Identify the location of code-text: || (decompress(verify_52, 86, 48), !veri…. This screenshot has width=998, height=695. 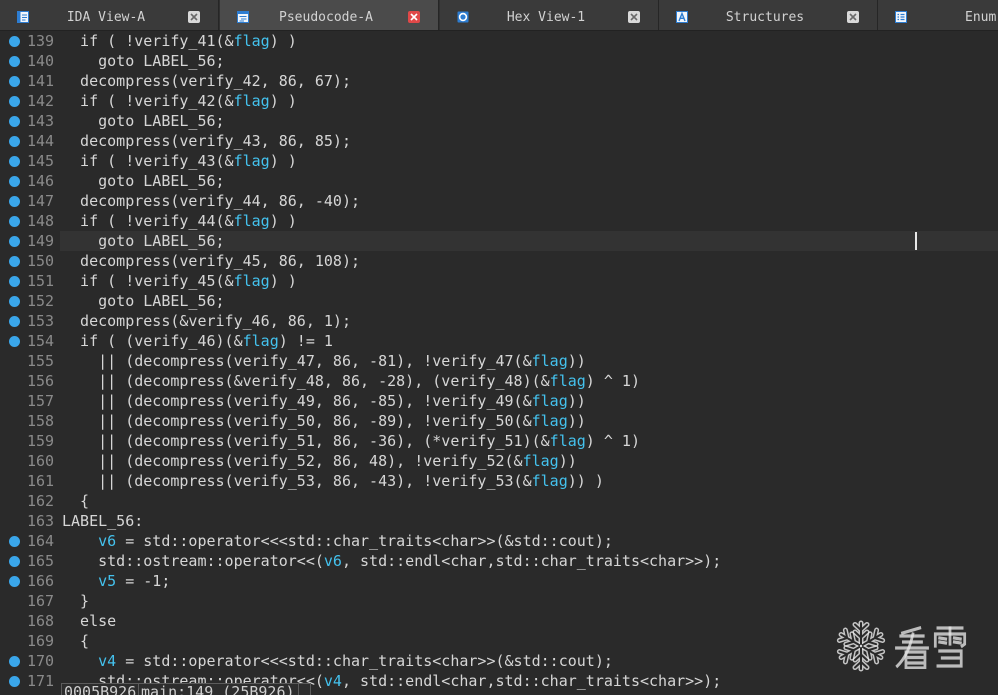
(319, 461).